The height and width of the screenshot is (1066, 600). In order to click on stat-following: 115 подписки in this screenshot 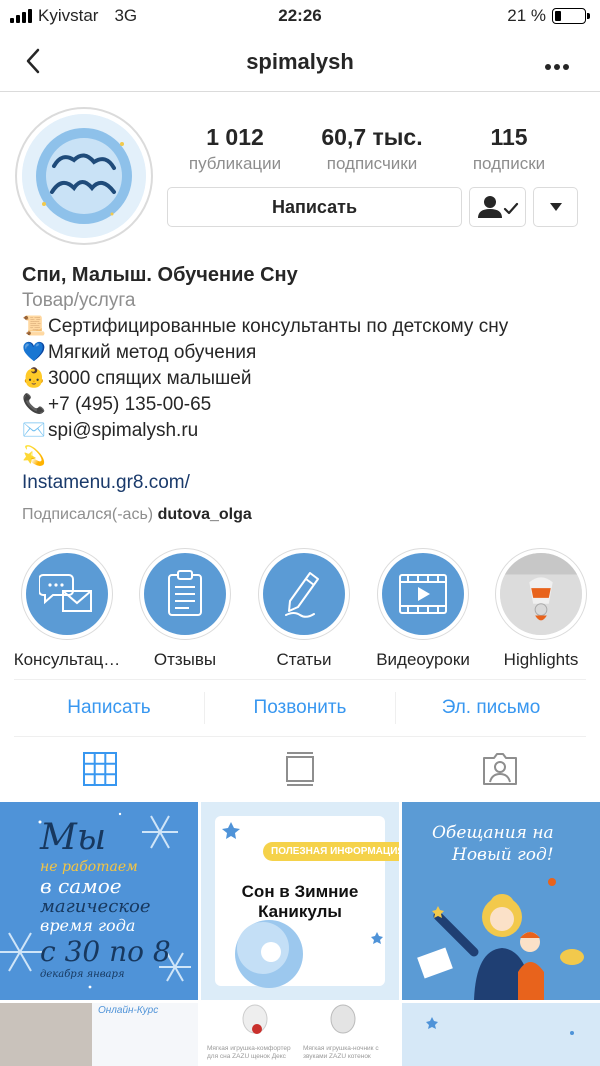, I will do `click(509, 149)`.